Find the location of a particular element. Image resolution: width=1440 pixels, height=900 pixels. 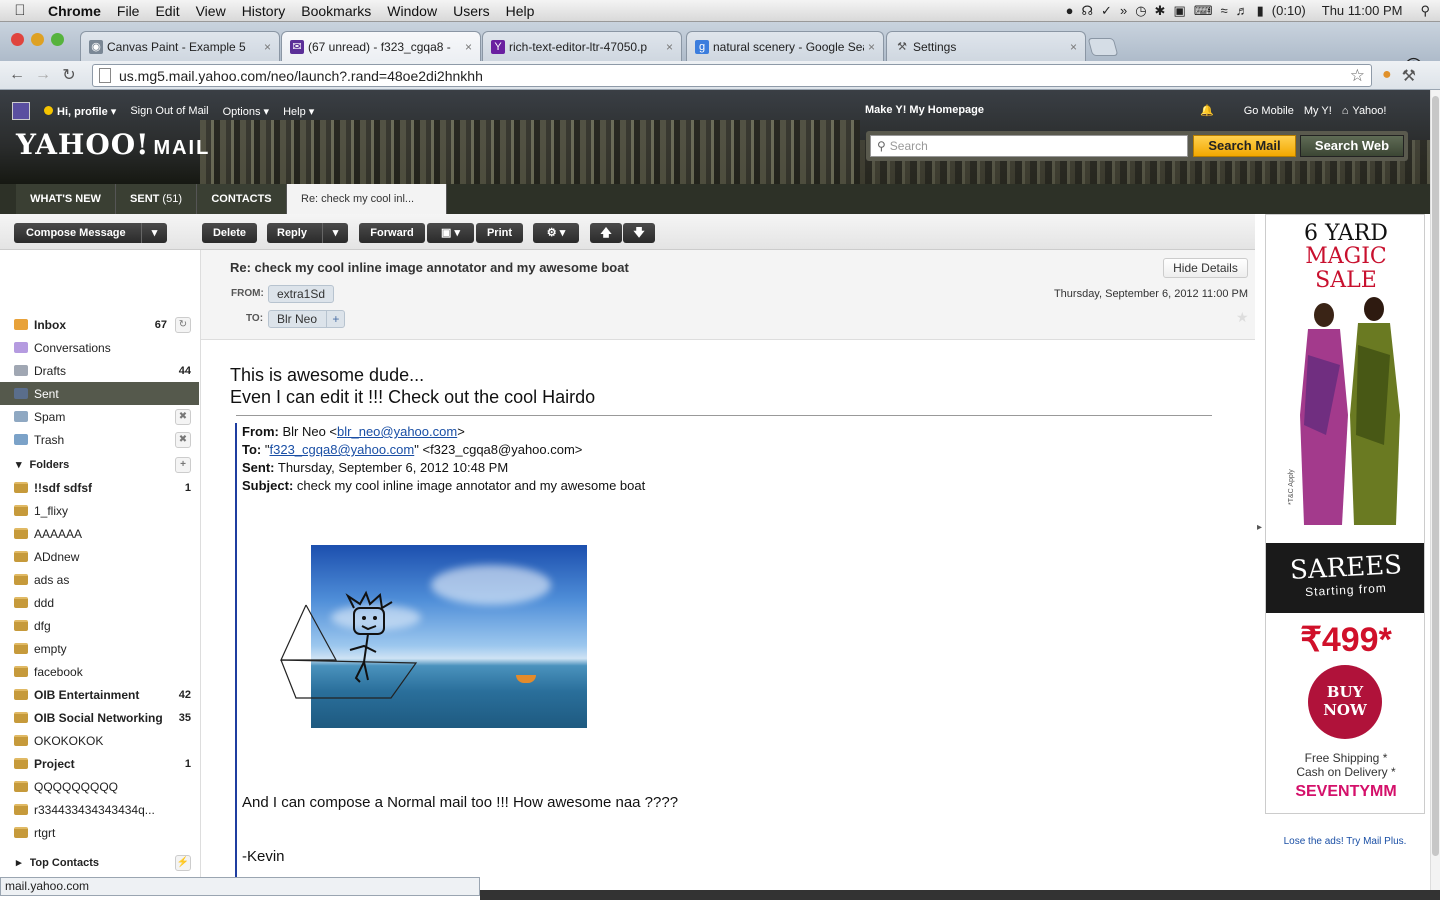

page-scrollbar is located at coordinates (1435, 495).